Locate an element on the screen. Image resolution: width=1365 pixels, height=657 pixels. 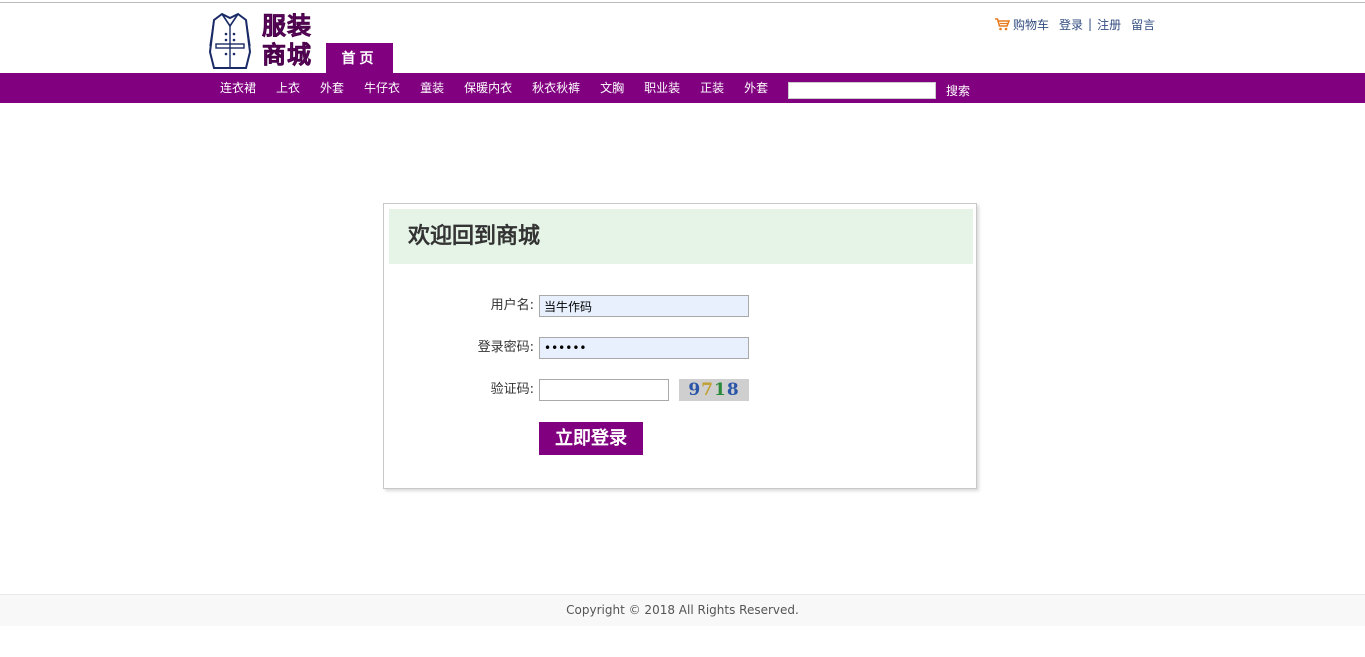
search-input is located at coordinates (862, 90).